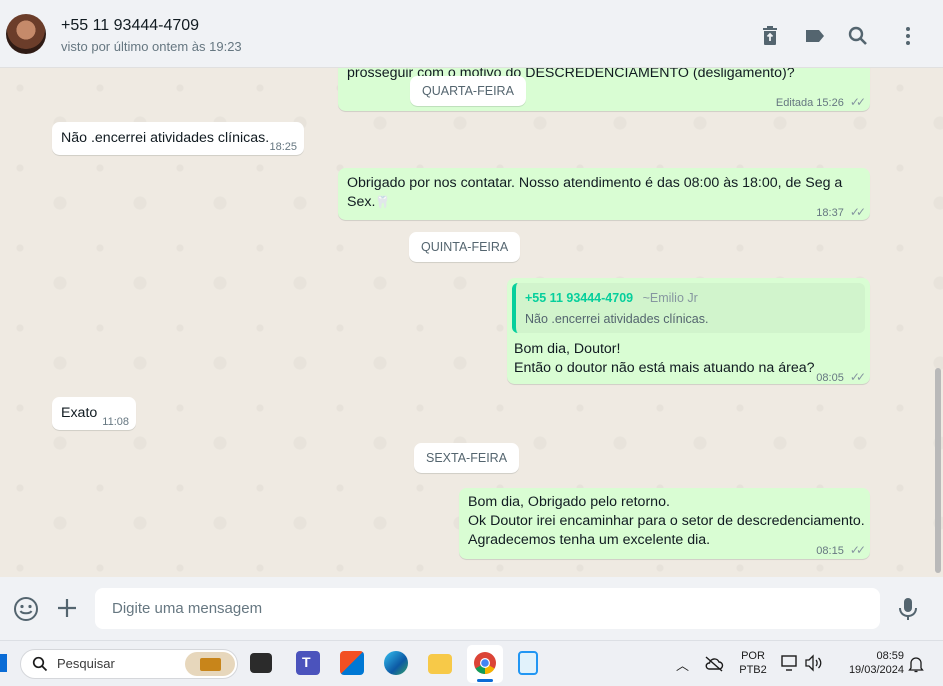  I want to click on chevron-up-icon: ︿, so click(682, 664).